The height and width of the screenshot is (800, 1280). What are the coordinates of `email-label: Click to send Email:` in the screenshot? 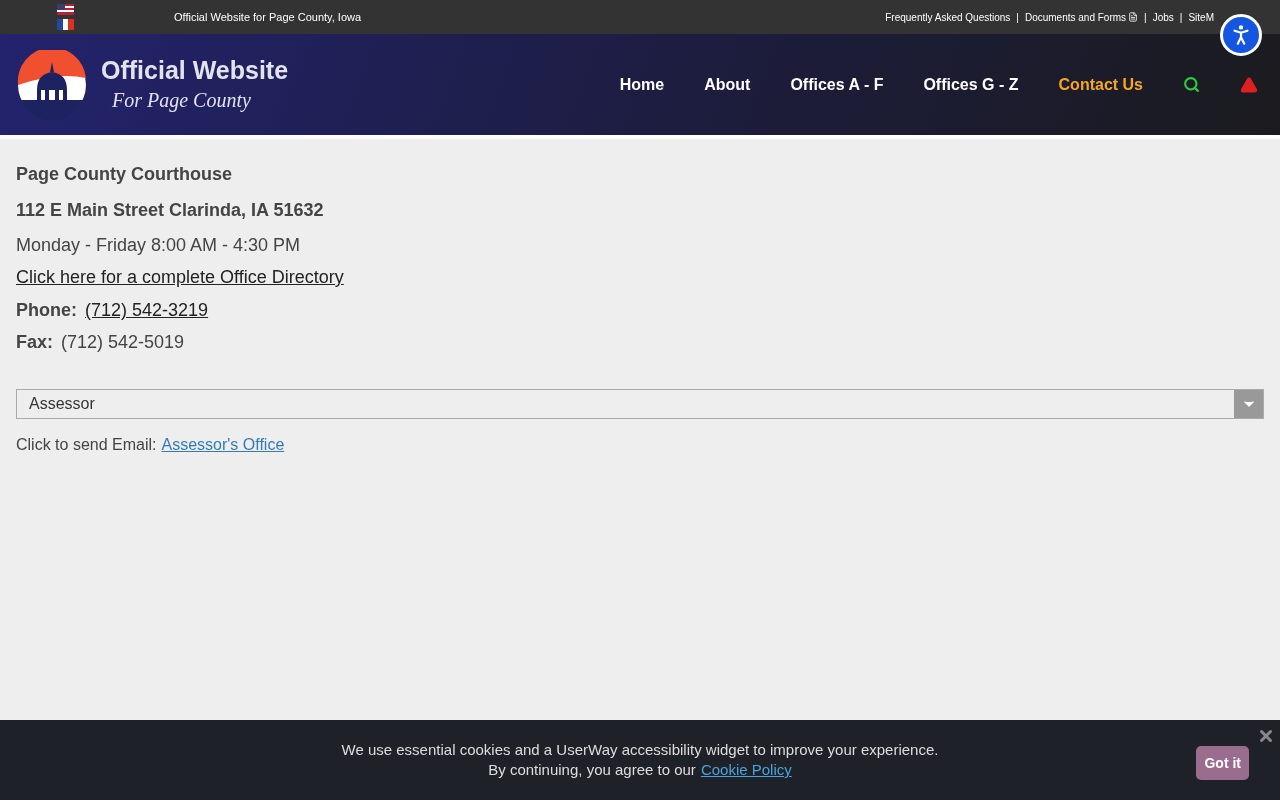 It's located at (86, 445).